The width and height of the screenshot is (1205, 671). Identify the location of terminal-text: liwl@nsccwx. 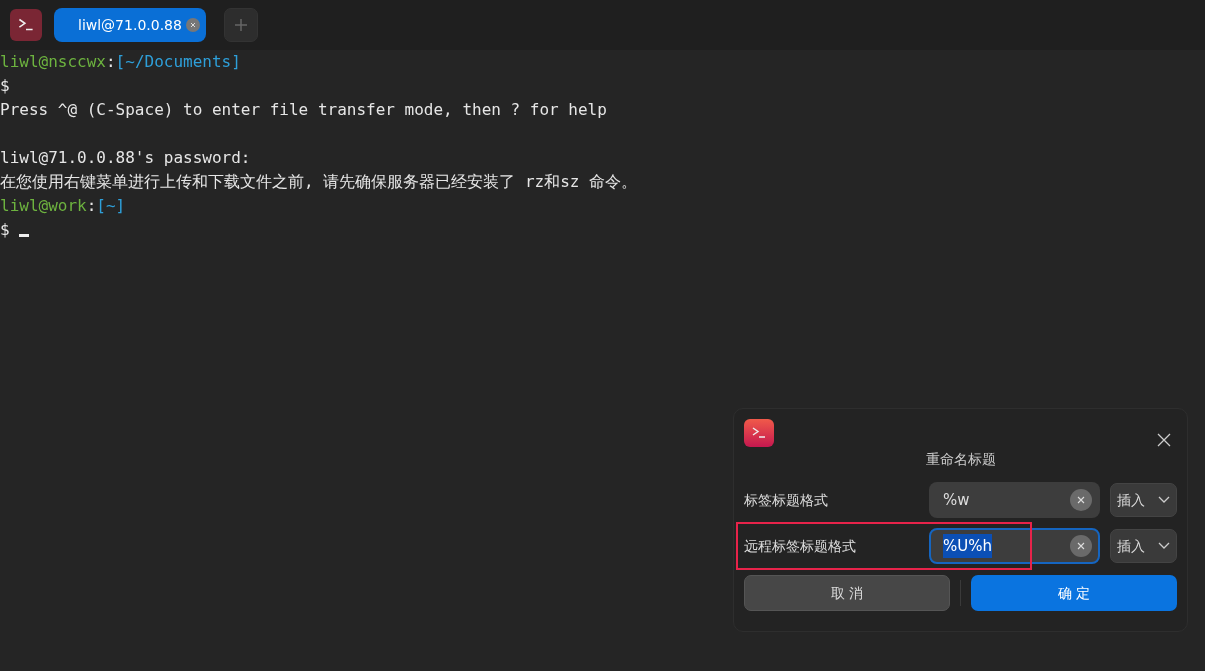
(53, 61).